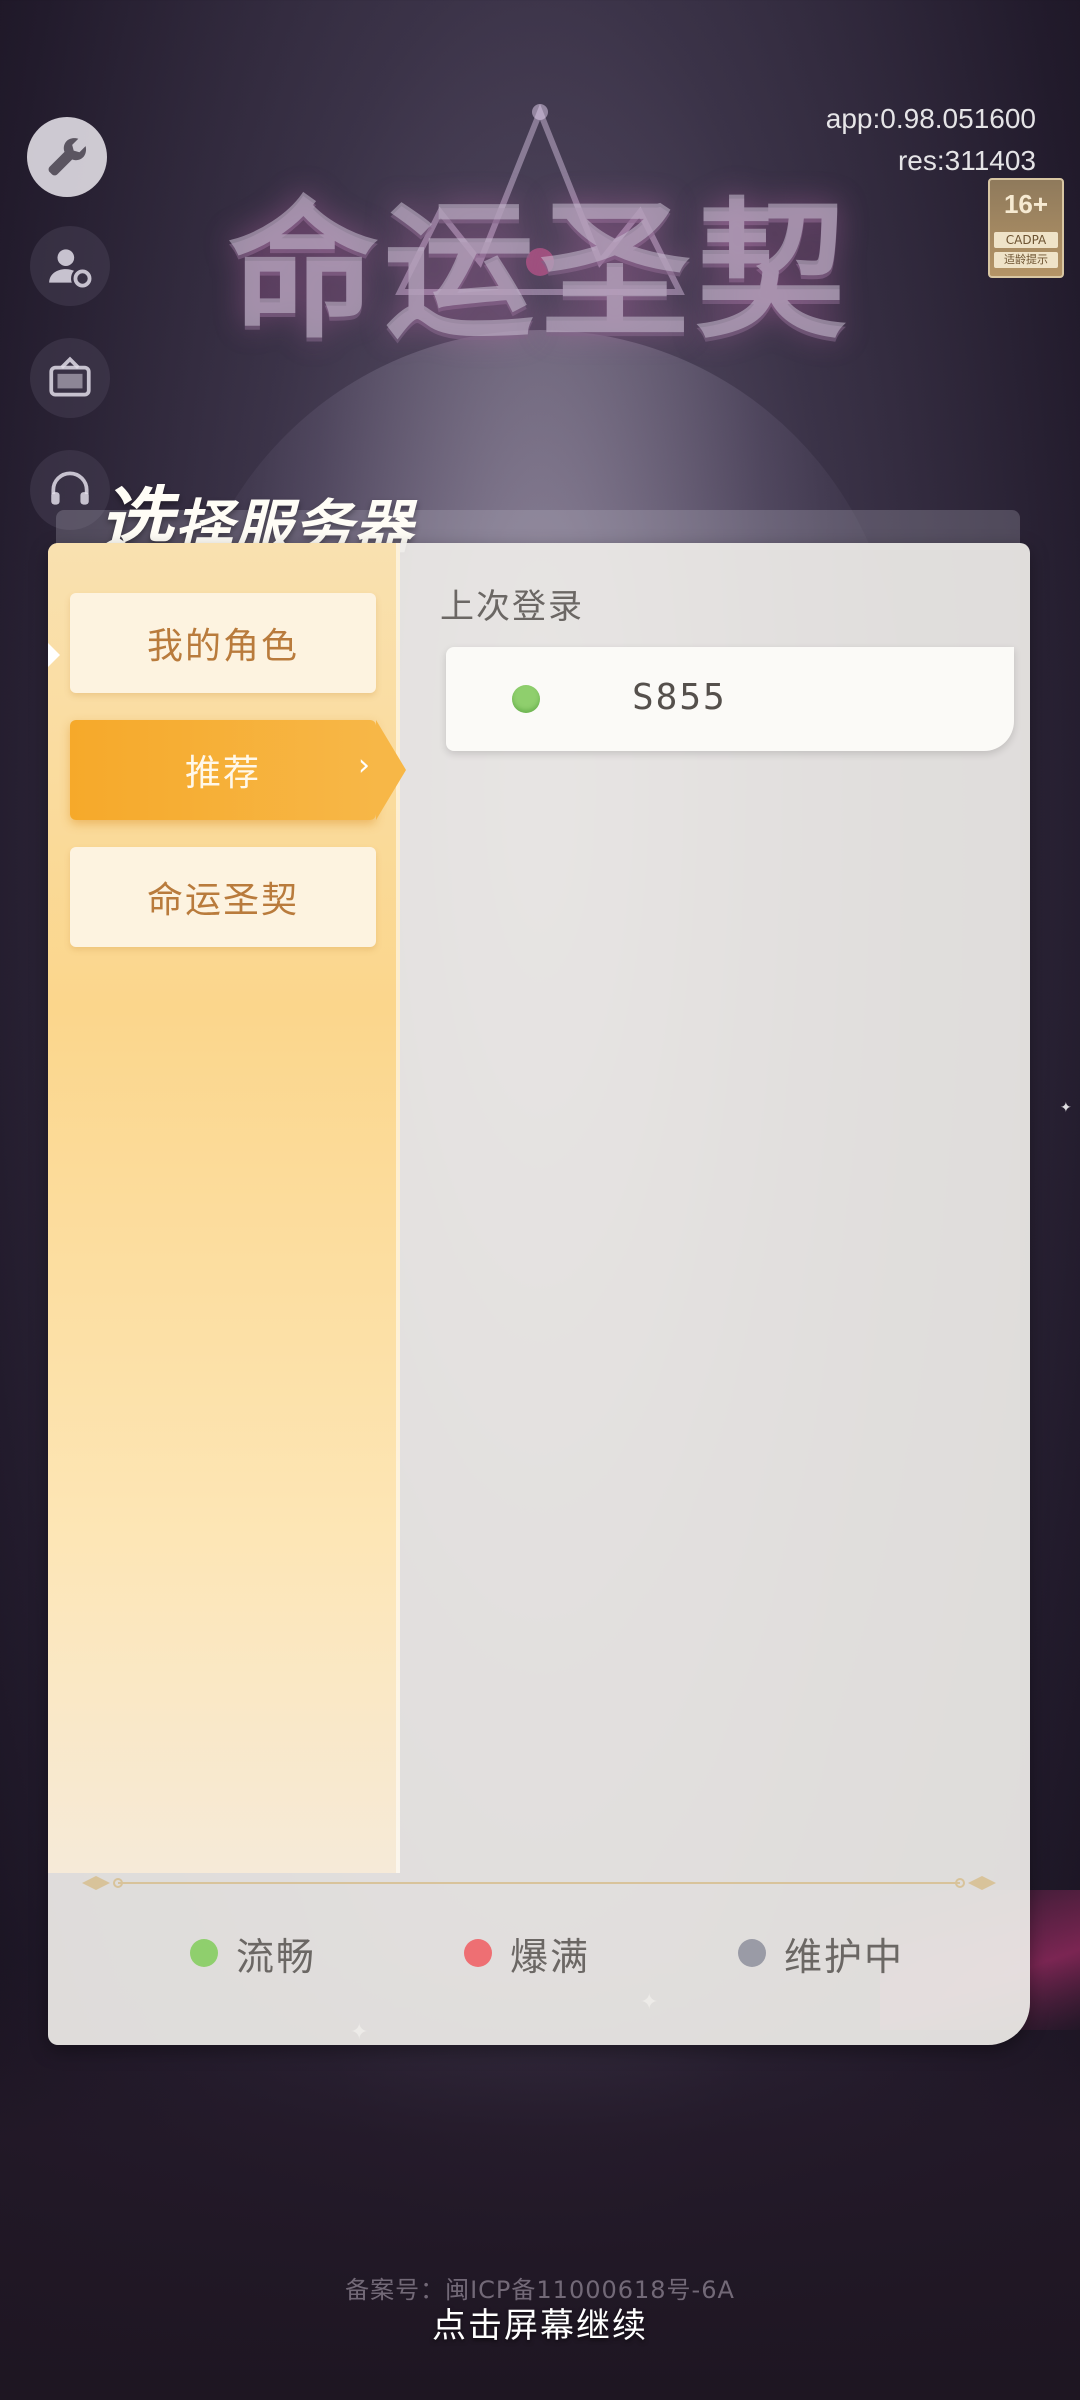 The width and height of the screenshot is (1080, 2400). I want to click on selected-tab-pointer, so click(391, 770).